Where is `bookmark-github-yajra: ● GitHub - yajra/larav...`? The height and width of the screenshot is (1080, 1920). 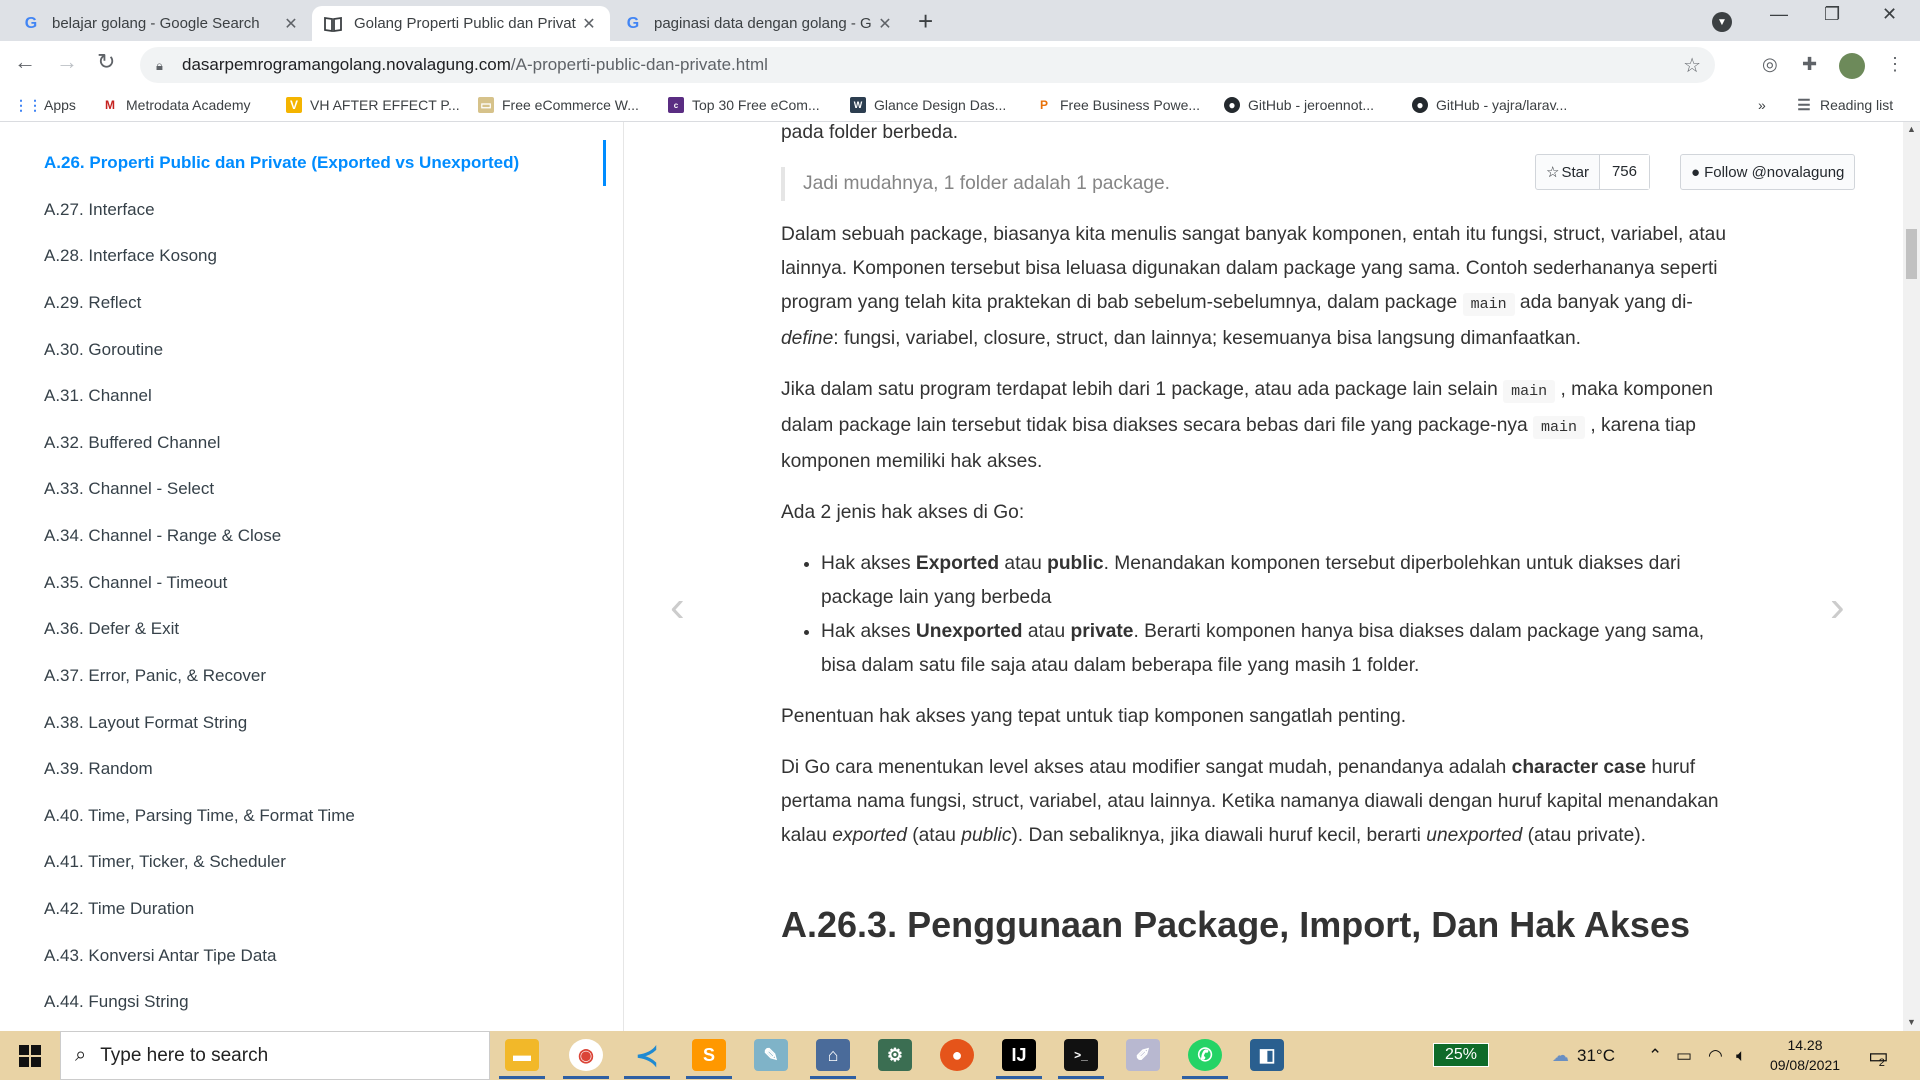 bookmark-github-yajra: ● GitHub - yajra/larav... is located at coordinates (1489, 105).